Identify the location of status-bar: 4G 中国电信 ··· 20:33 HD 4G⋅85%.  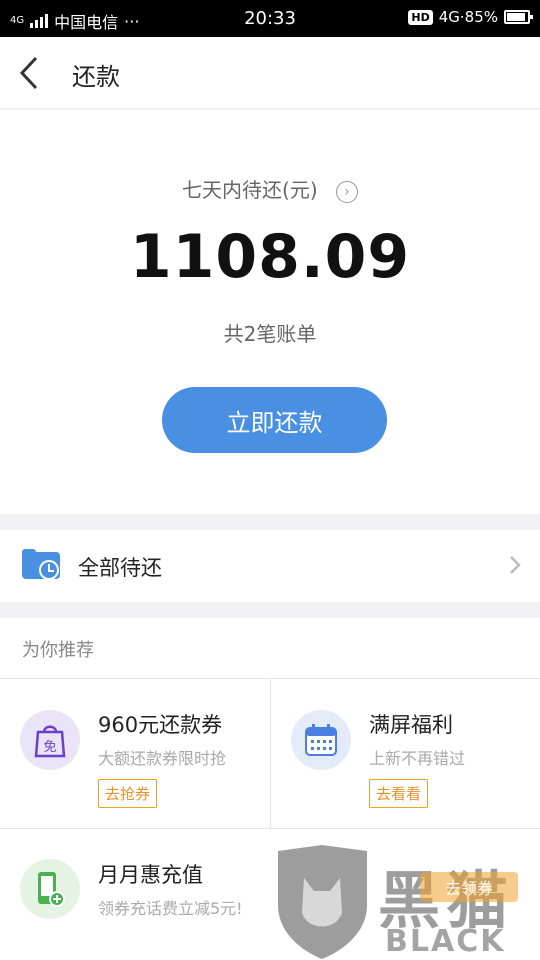
(270, 18).